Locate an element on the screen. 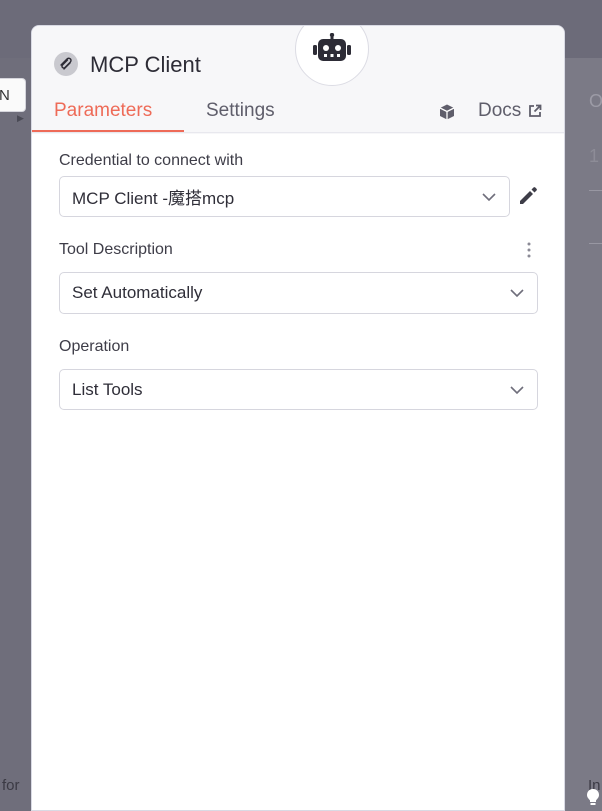 The width and height of the screenshot is (602, 811). expand-arrow-icon: ▶ is located at coordinates (20, 118).